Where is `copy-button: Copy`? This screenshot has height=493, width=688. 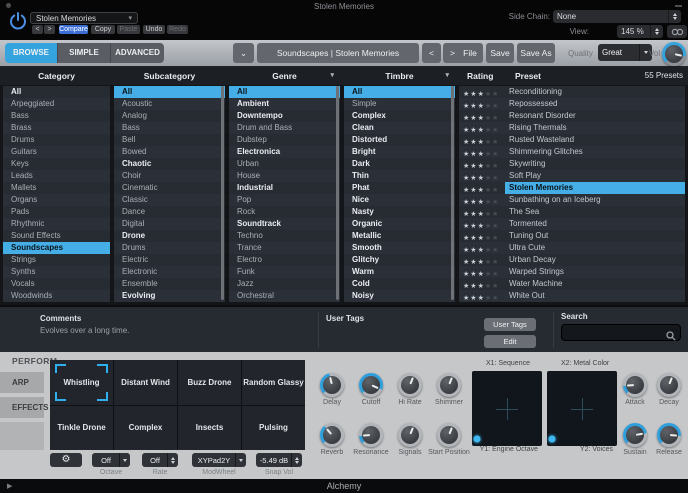 copy-button: Copy is located at coordinates (103, 29).